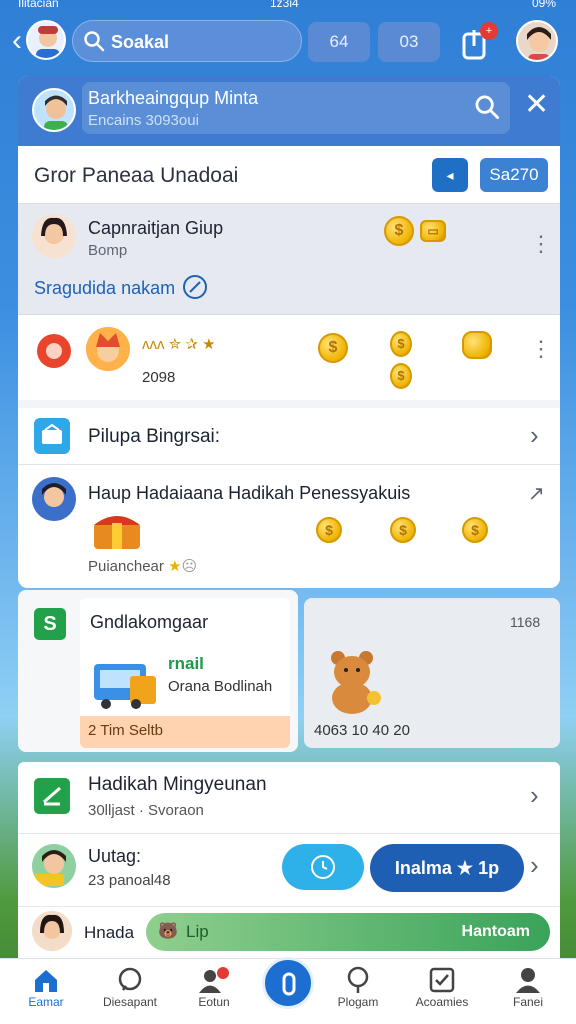 This screenshot has height=1024, width=576. What do you see at coordinates (46, 40) in the screenshot?
I see `user-avatar` at bounding box center [46, 40].